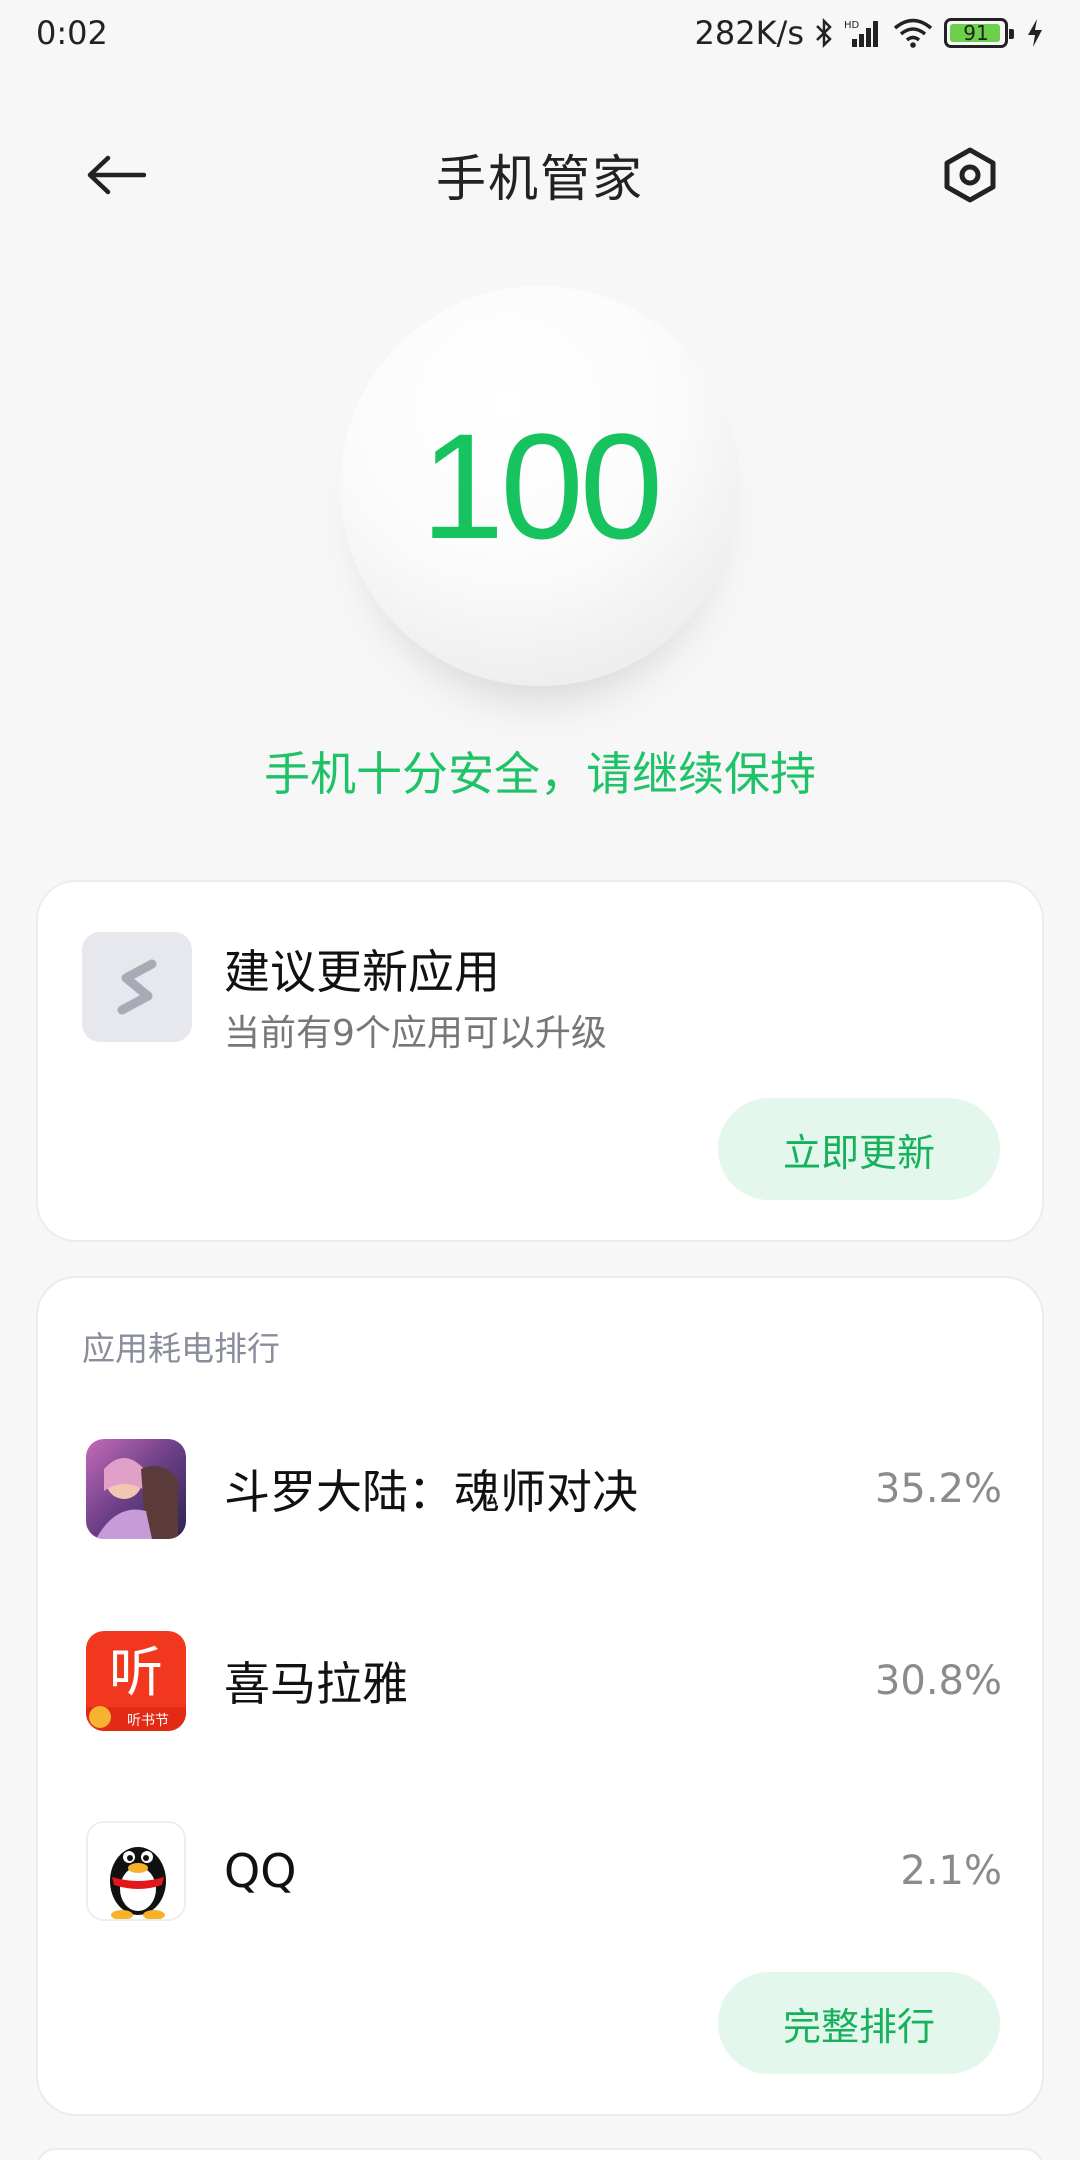 The height and width of the screenshot is (2160, 1080). I want to click on rank-app-percent: 35.2%, so click(938, 1489).